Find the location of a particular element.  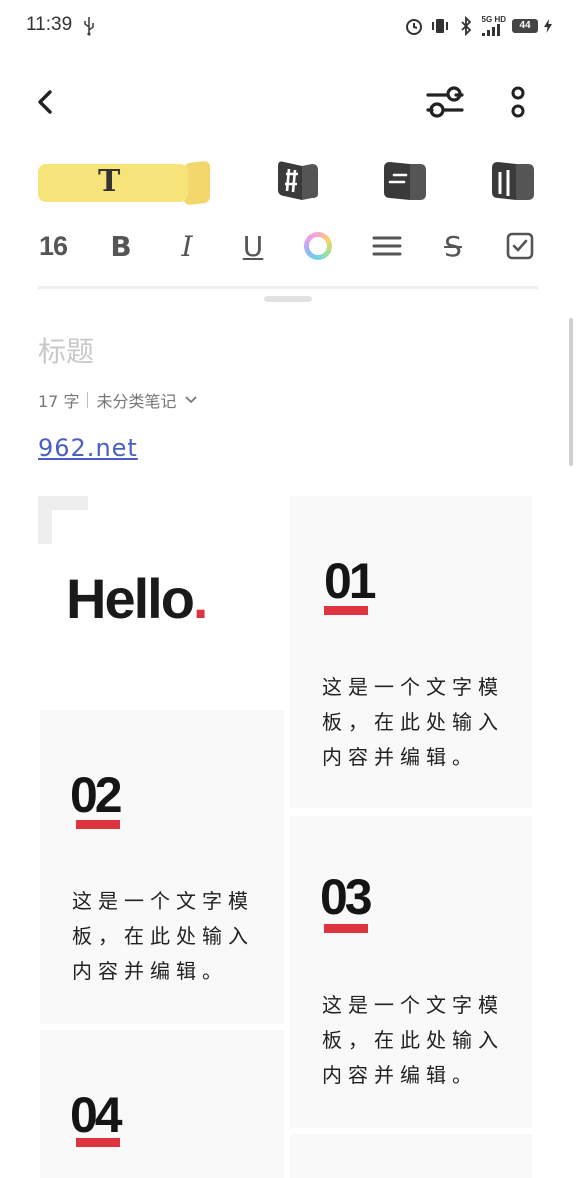

meta-separator is located at coordinates (88, 400).